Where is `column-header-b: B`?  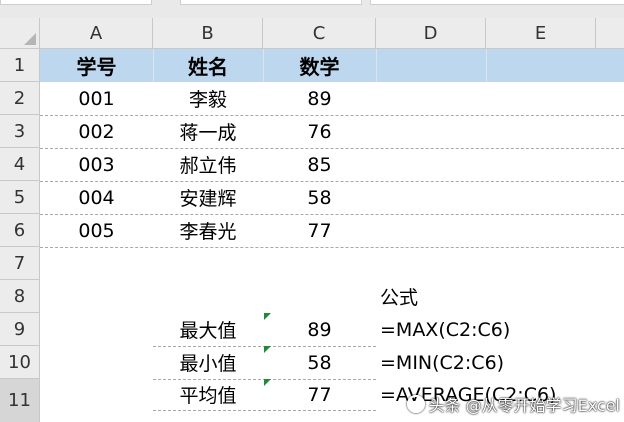 column-header-b: B is located at coordinates (208, 33).